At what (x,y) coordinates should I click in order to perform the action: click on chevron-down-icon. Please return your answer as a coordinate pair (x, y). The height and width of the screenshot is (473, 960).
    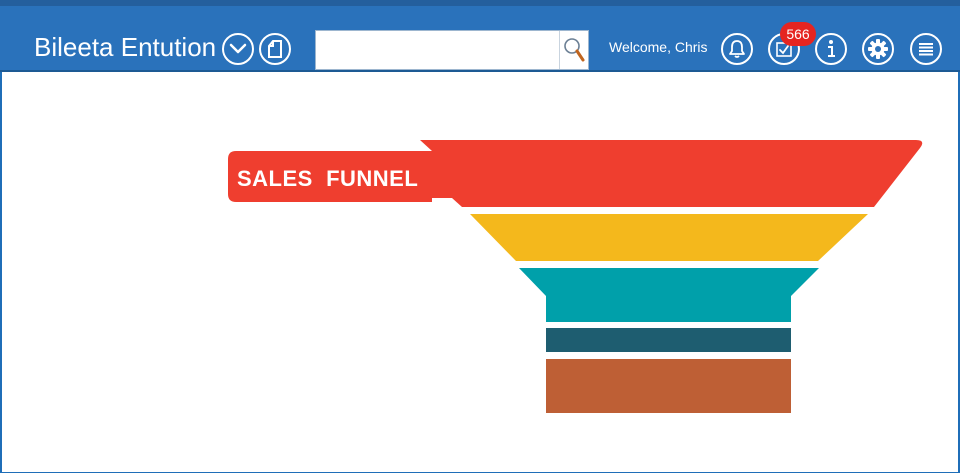
    Looking at the image, I should click on (238, 49).